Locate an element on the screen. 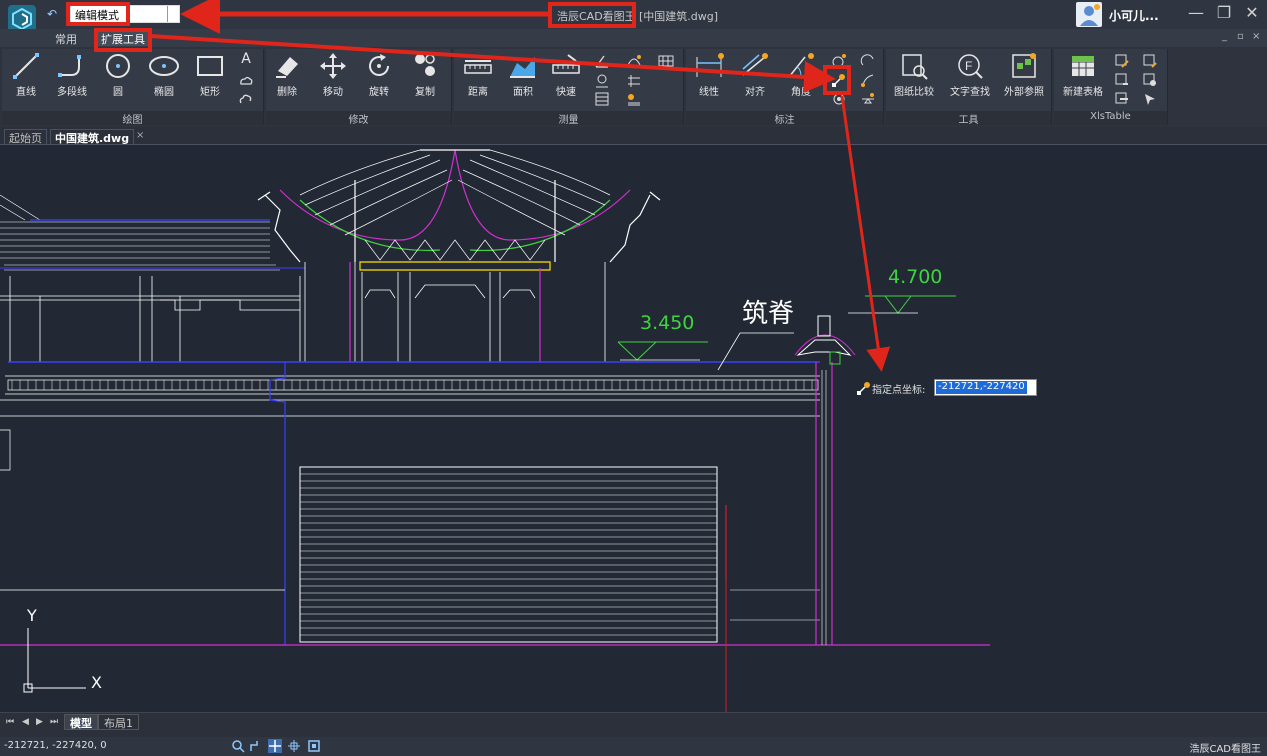  cloud-icon is located at coordinates (246, 81).